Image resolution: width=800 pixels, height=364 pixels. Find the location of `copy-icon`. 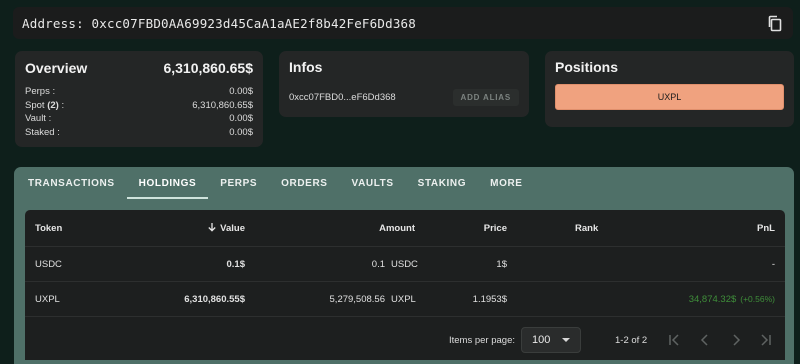

copy-icon is located at coordinates (775, 23).